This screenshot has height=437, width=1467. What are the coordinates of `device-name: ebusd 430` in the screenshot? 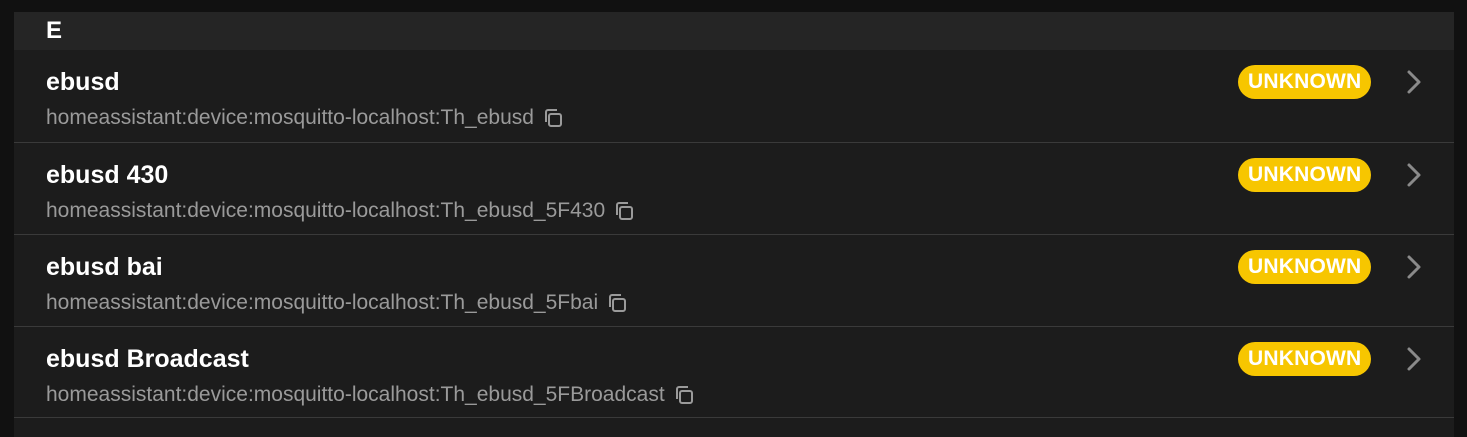 It's located at (107, 175).